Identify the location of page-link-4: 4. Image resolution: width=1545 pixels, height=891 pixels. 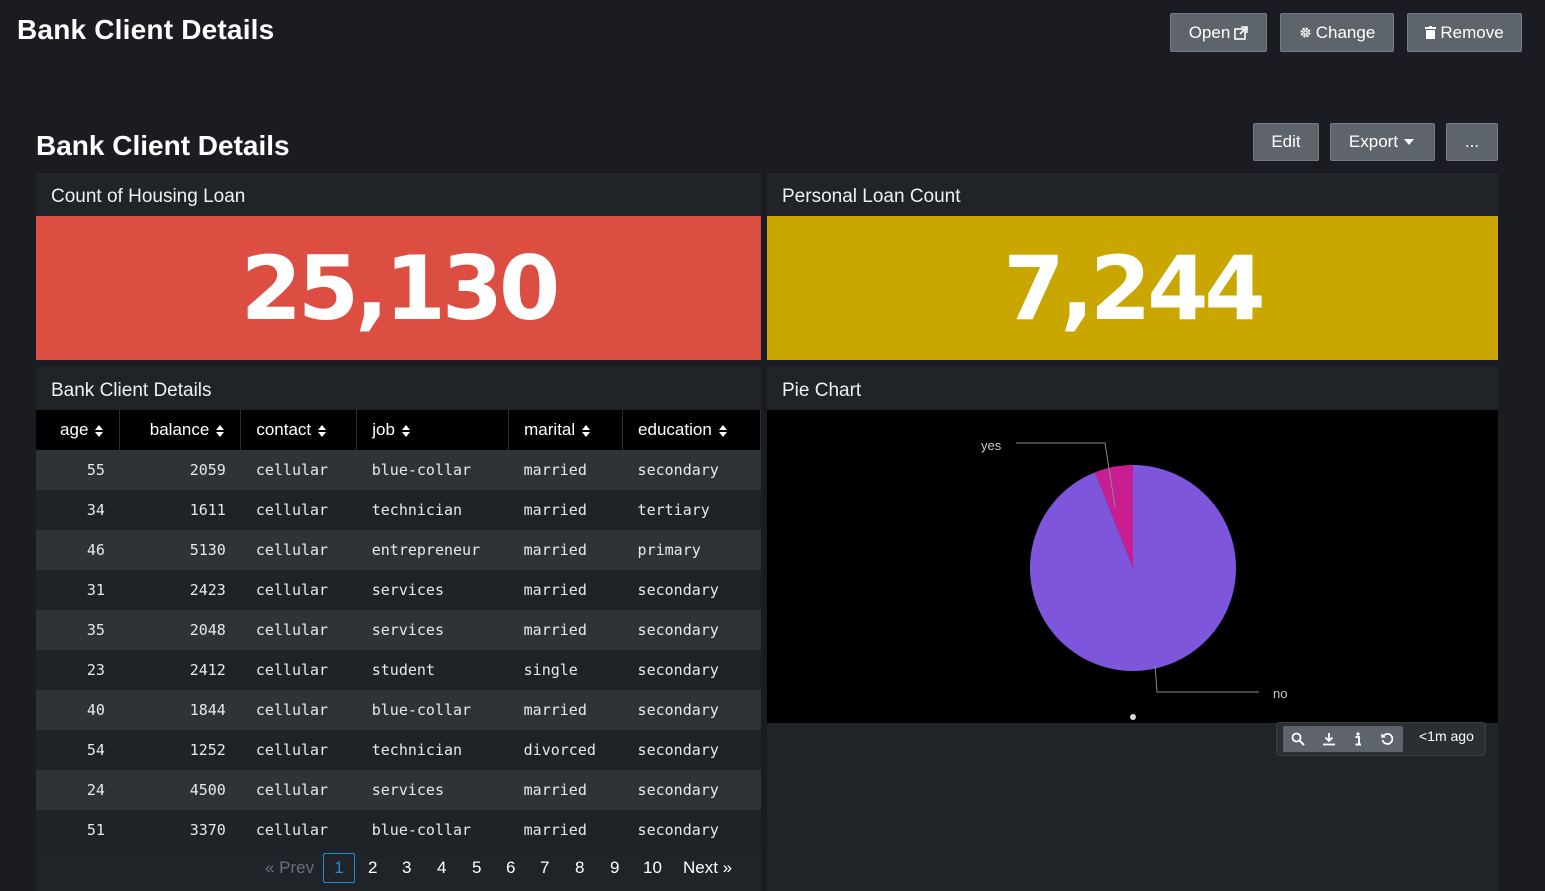
(441, 868).